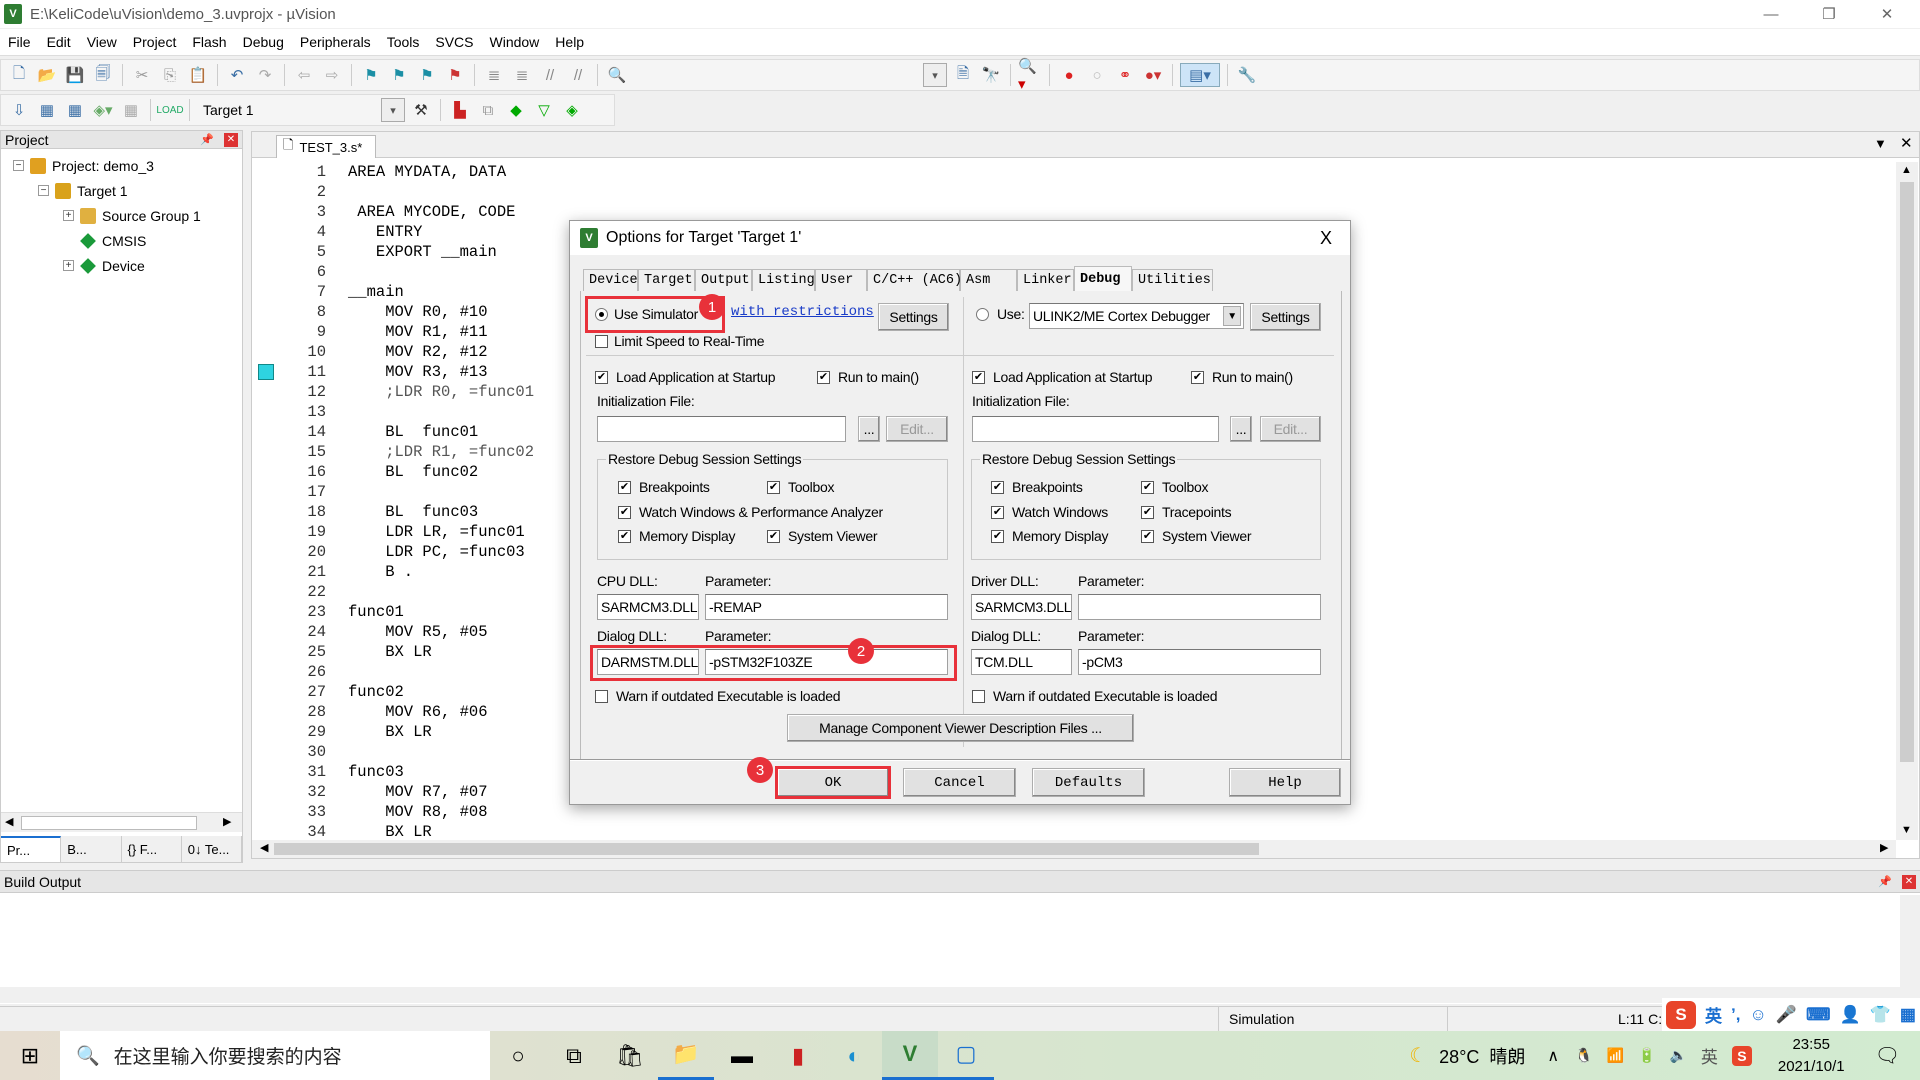 The height and width of the screenshot is (1080, 1920). What do you see at coordinates (574, 1055) in the screenshot?
I see `task-view-icon: ⧉` at bounding box center [574, 1055].